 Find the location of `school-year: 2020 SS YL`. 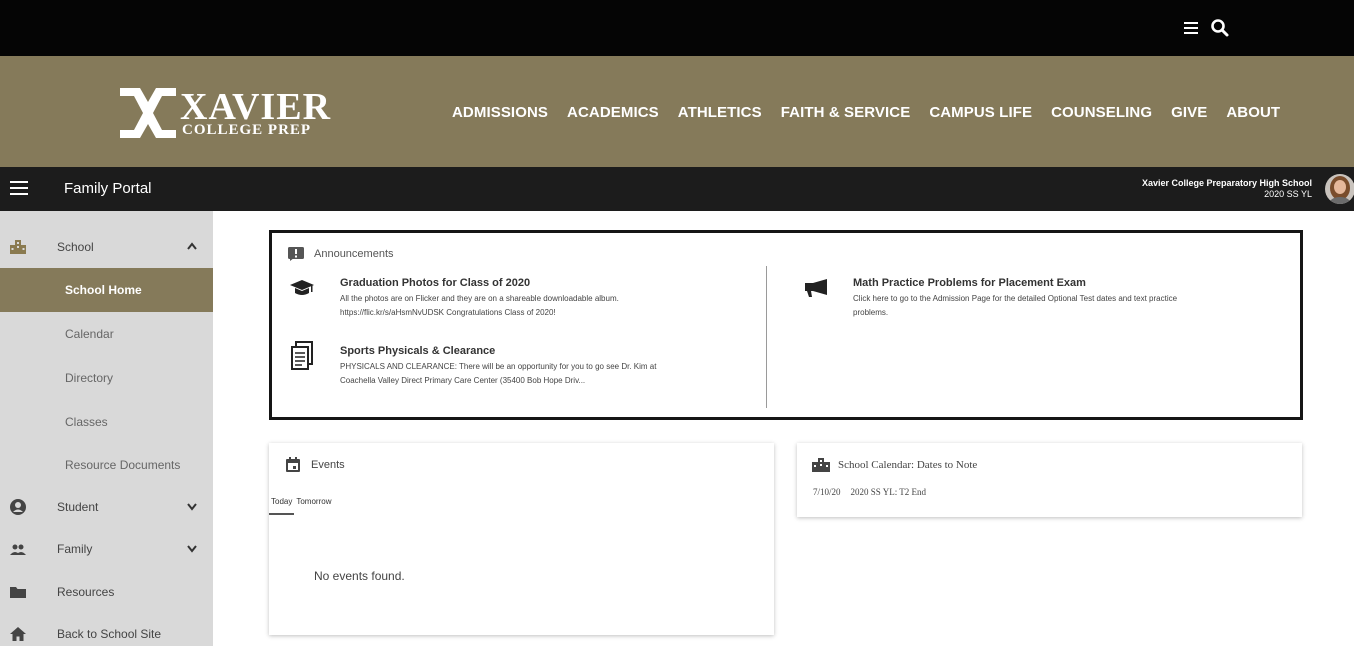

school-year: 2020 SS YL is located at coordinates (1288, 194).